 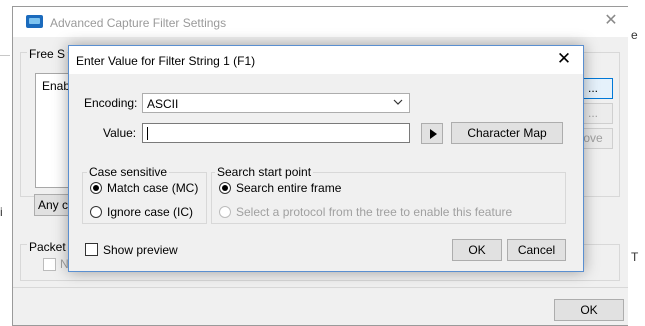 What do you see at coordinates (5, 55) in the screenshot?
I see `background-divider` at bounding box center [5, 55].